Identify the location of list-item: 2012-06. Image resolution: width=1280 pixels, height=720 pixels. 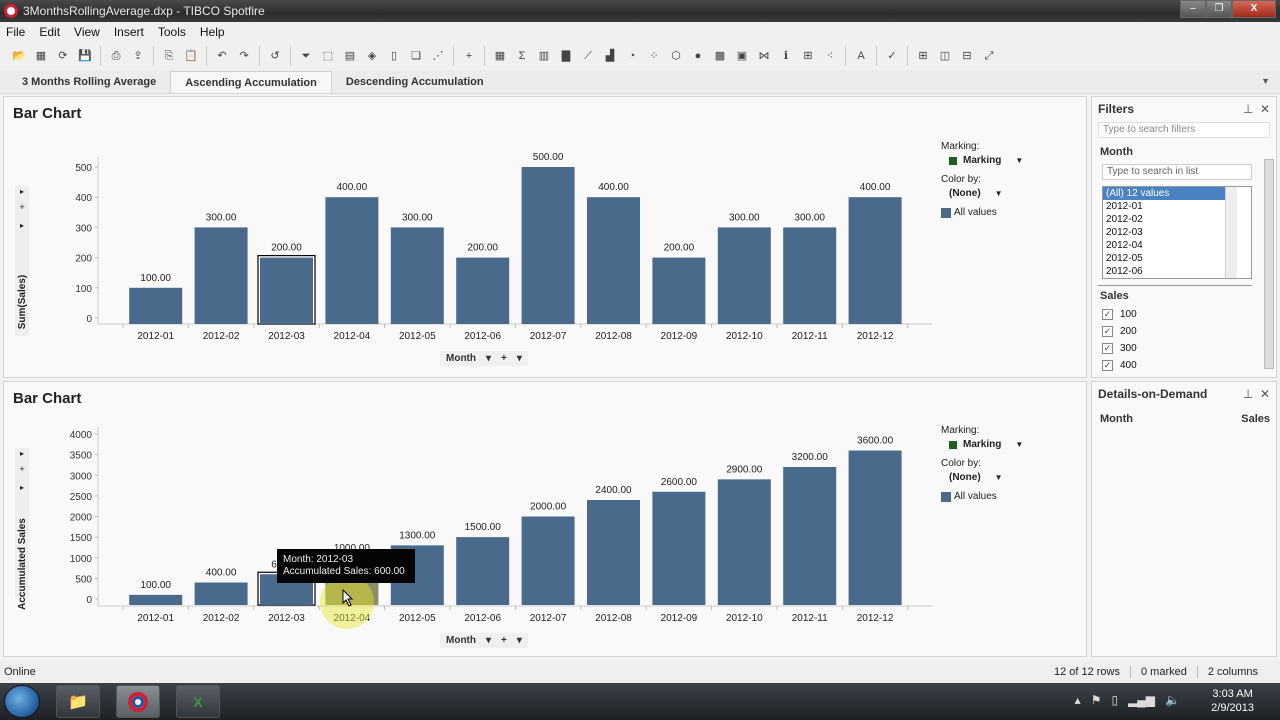
(1170, 271).